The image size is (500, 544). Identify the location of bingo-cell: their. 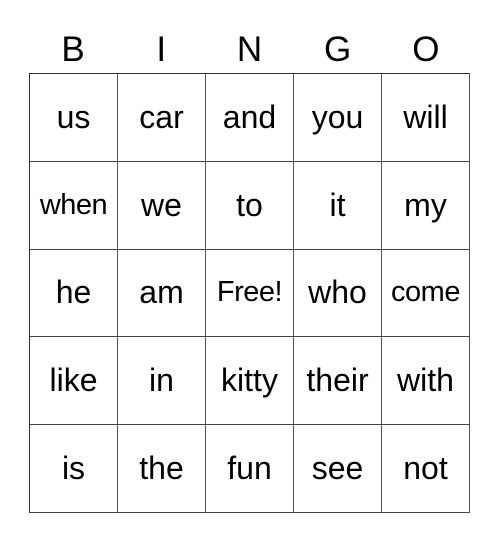
(338, 381).